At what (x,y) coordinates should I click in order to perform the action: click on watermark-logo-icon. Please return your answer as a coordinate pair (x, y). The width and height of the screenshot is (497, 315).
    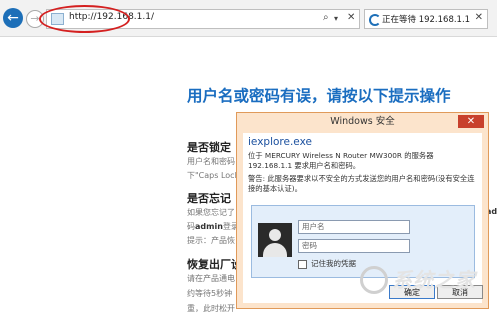
    Looking at the image, I should click on (374, 280).